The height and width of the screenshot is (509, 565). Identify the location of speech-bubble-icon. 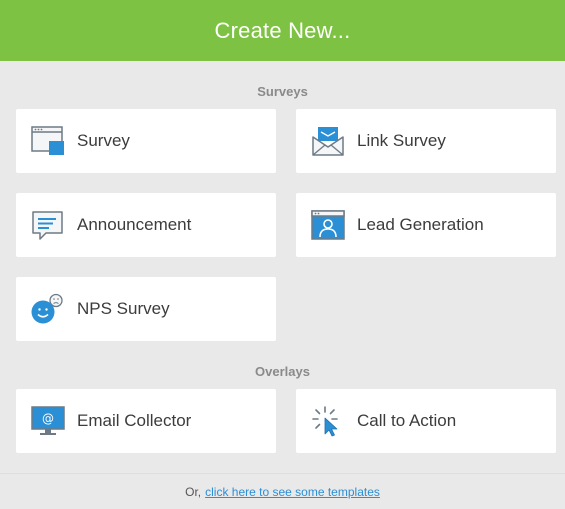
(47, 225).